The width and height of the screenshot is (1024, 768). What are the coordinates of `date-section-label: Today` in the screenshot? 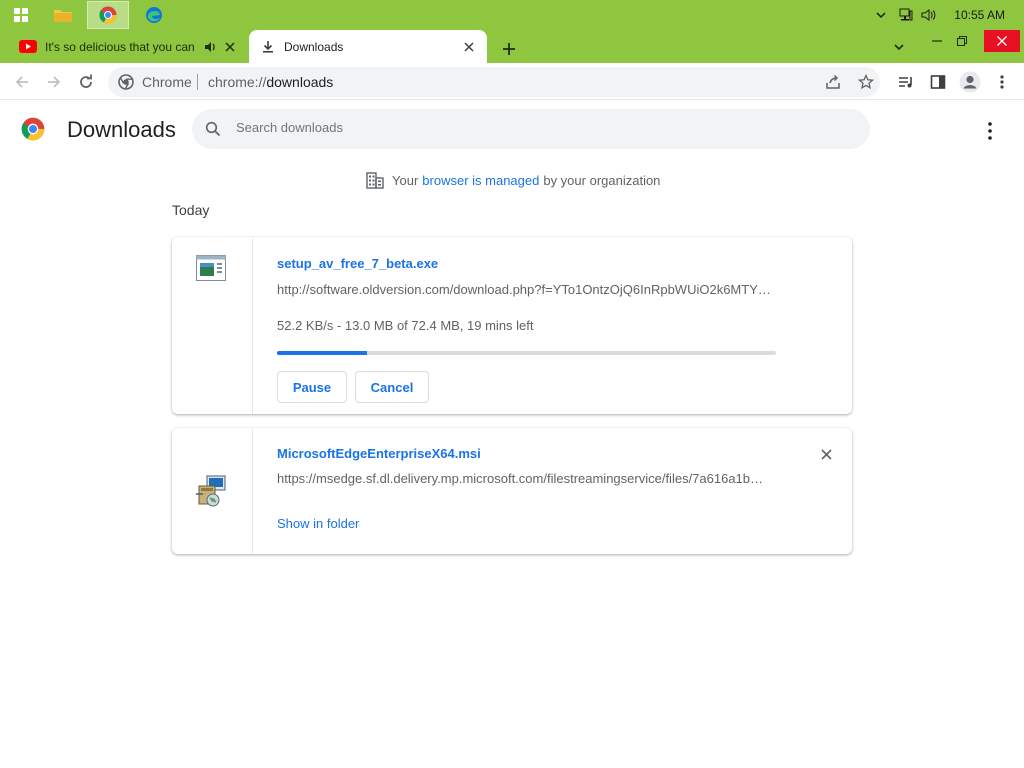 It's located at (191, 210).